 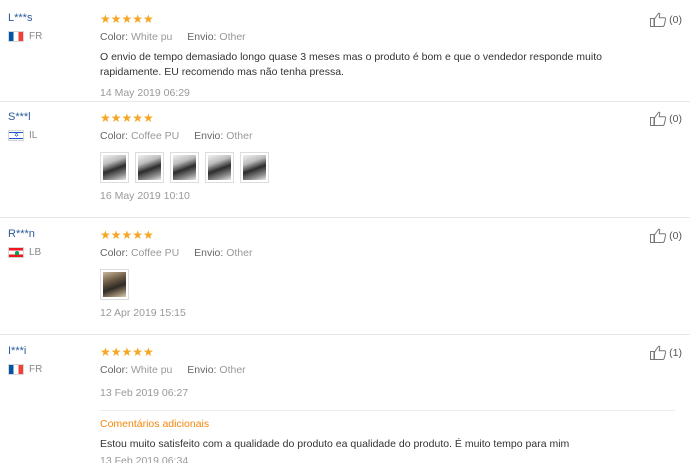 What do you see at coordinates (16, 252) in the screenshot?
I see `lebanon-flag-icon` at bounding box center [16, 252].